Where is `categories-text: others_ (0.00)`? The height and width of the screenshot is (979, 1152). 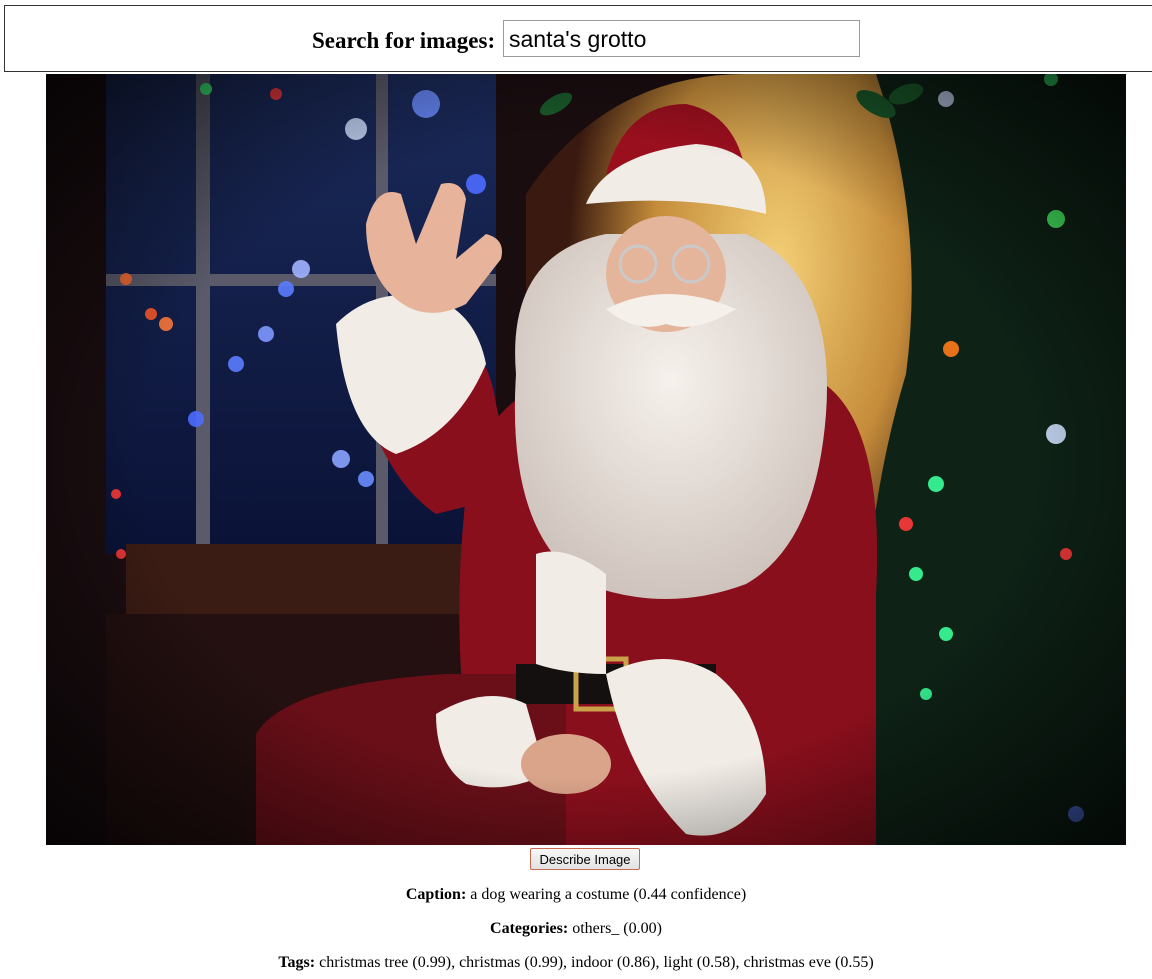
categories-text: others_ (0.00) is located at coordinates (617, 928).